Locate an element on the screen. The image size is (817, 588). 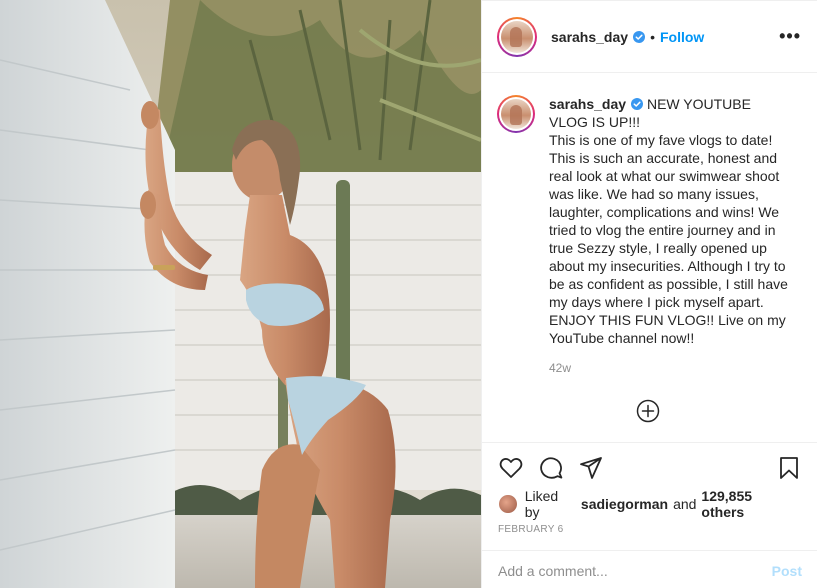
share-icon is located at coordinates (591, 468).